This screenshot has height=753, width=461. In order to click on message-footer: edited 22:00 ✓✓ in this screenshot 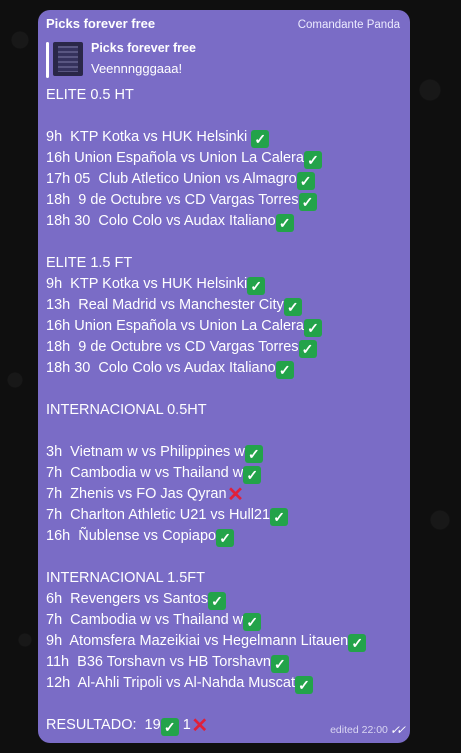, I will do `click(368, 730)`.